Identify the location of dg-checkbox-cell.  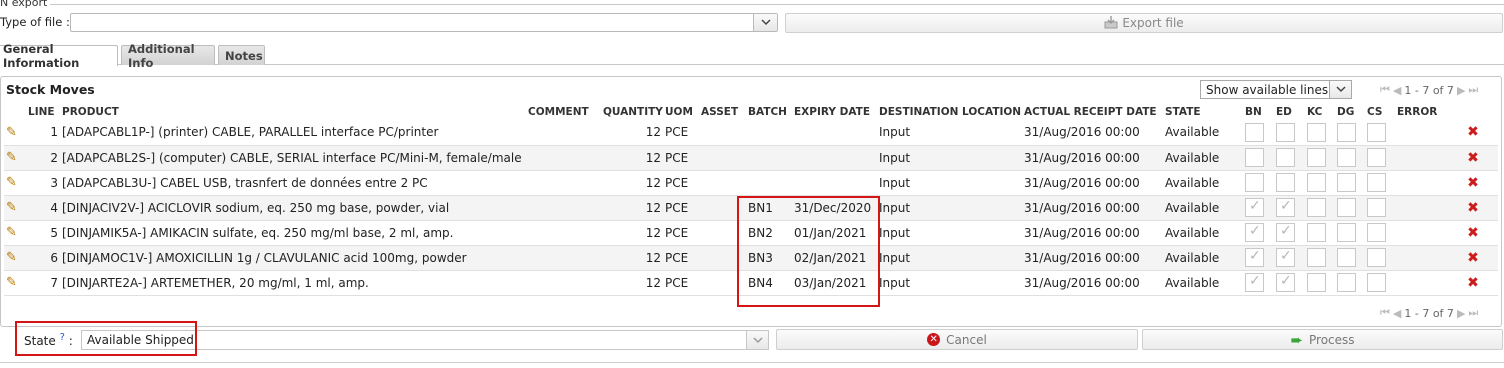
(1350, 258).